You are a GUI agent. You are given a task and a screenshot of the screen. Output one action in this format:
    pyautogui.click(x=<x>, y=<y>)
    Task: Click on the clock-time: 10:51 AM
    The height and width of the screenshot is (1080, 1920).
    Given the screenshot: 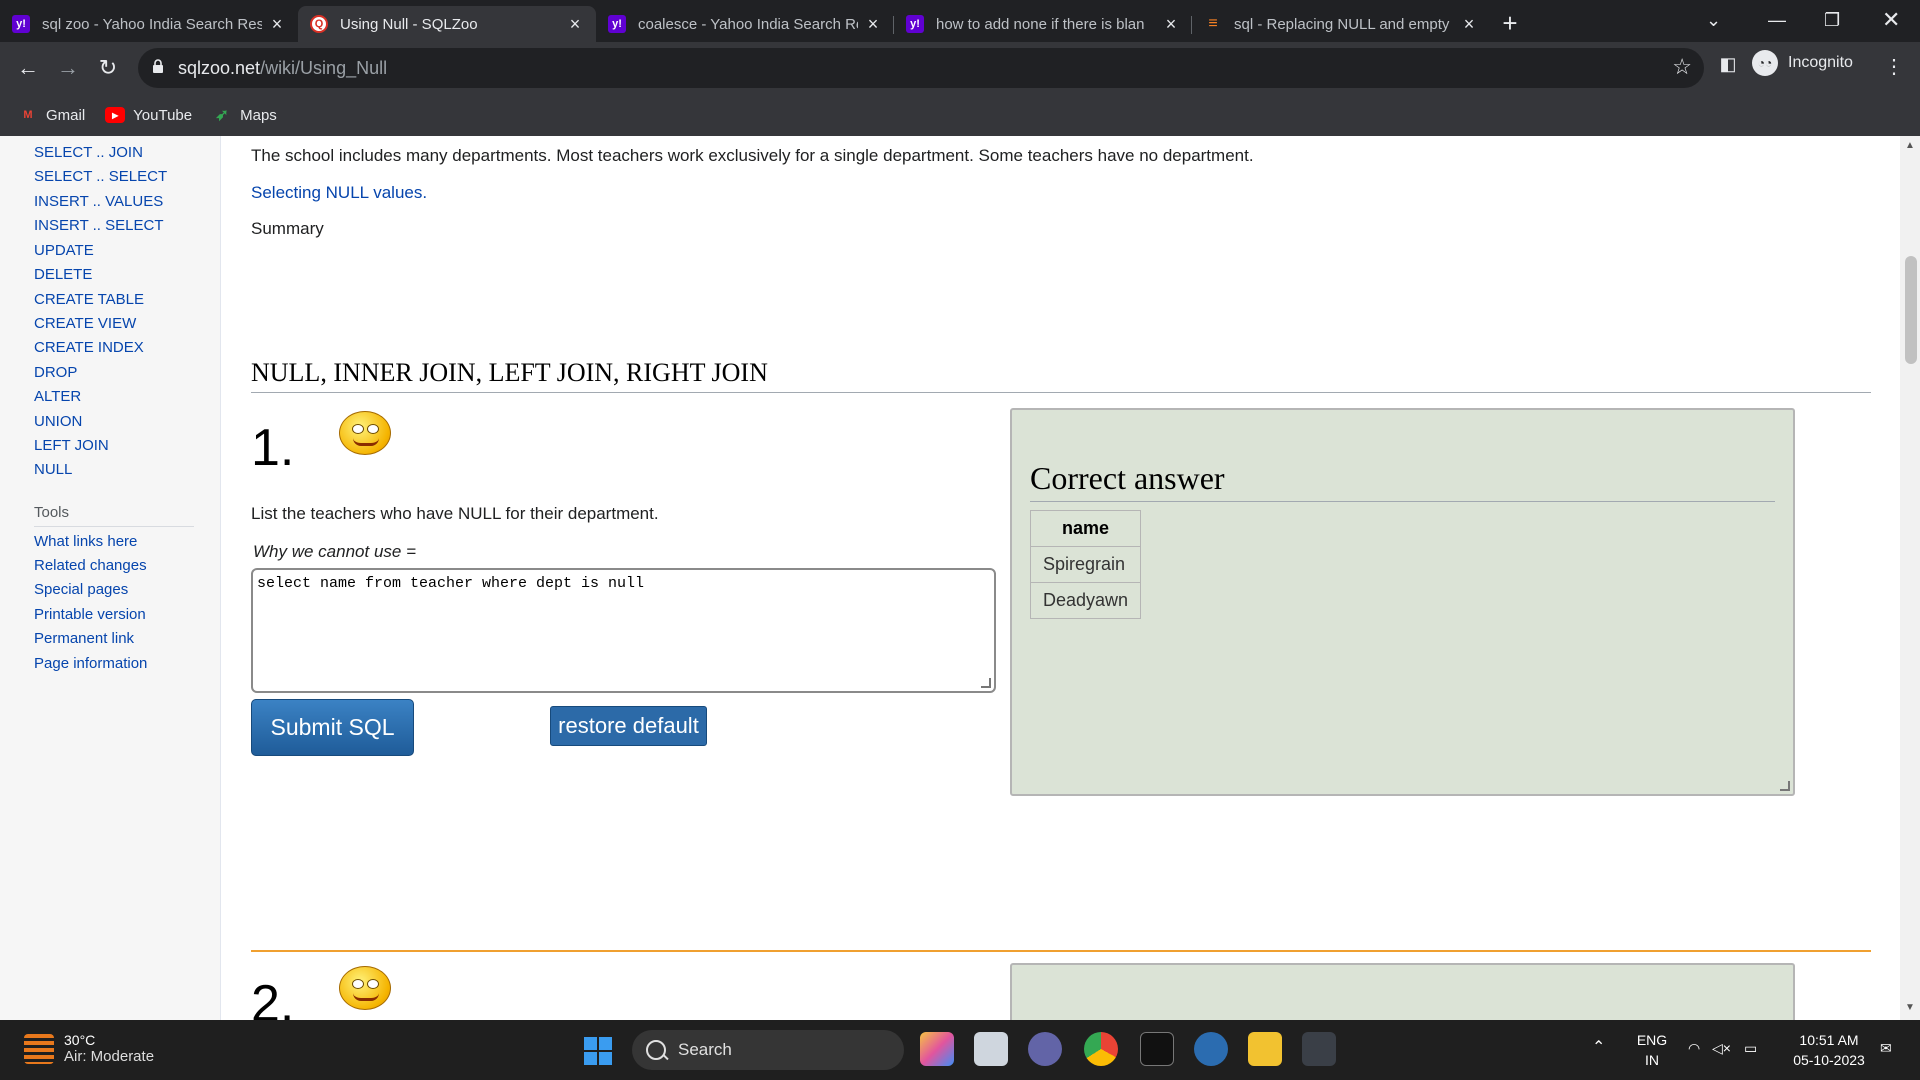 What is the action you would take?
    pyautogui.click(x=1829, y=1040)
    